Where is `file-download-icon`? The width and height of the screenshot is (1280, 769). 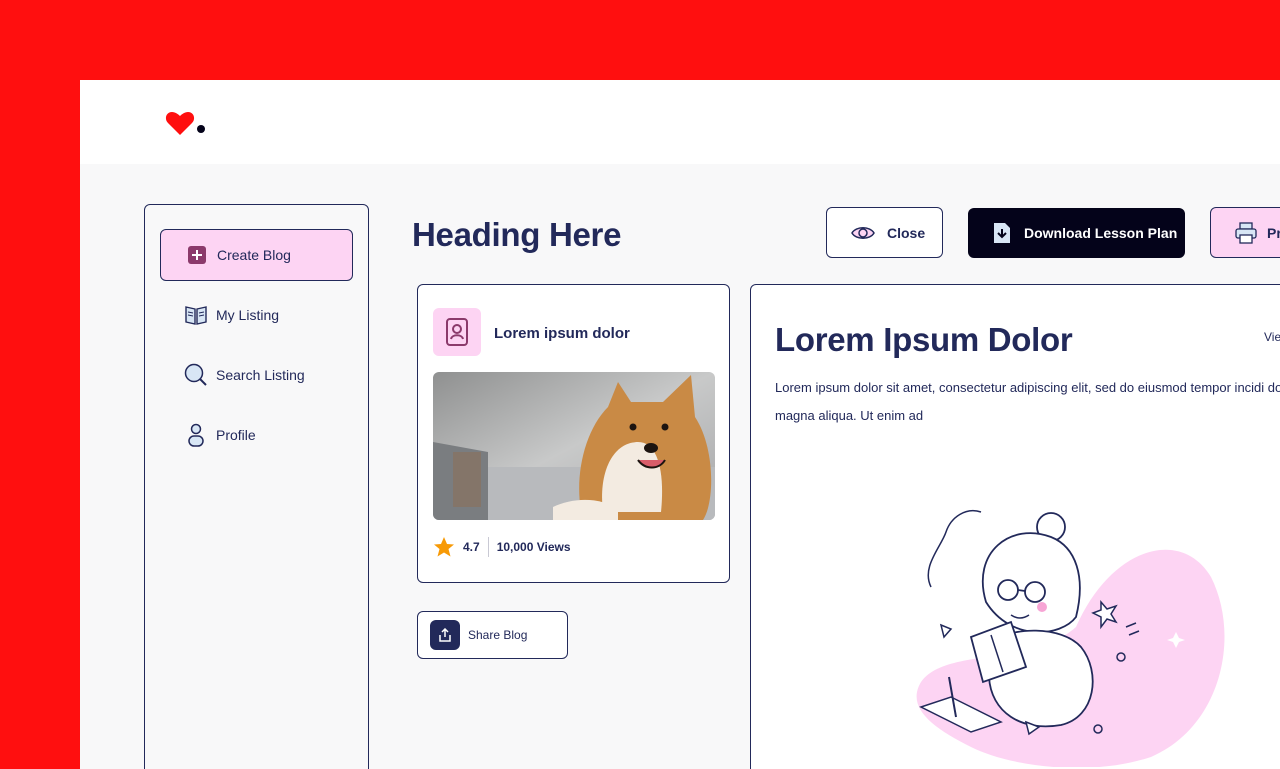 file-download-icon is located at coordinates (1002, 233).